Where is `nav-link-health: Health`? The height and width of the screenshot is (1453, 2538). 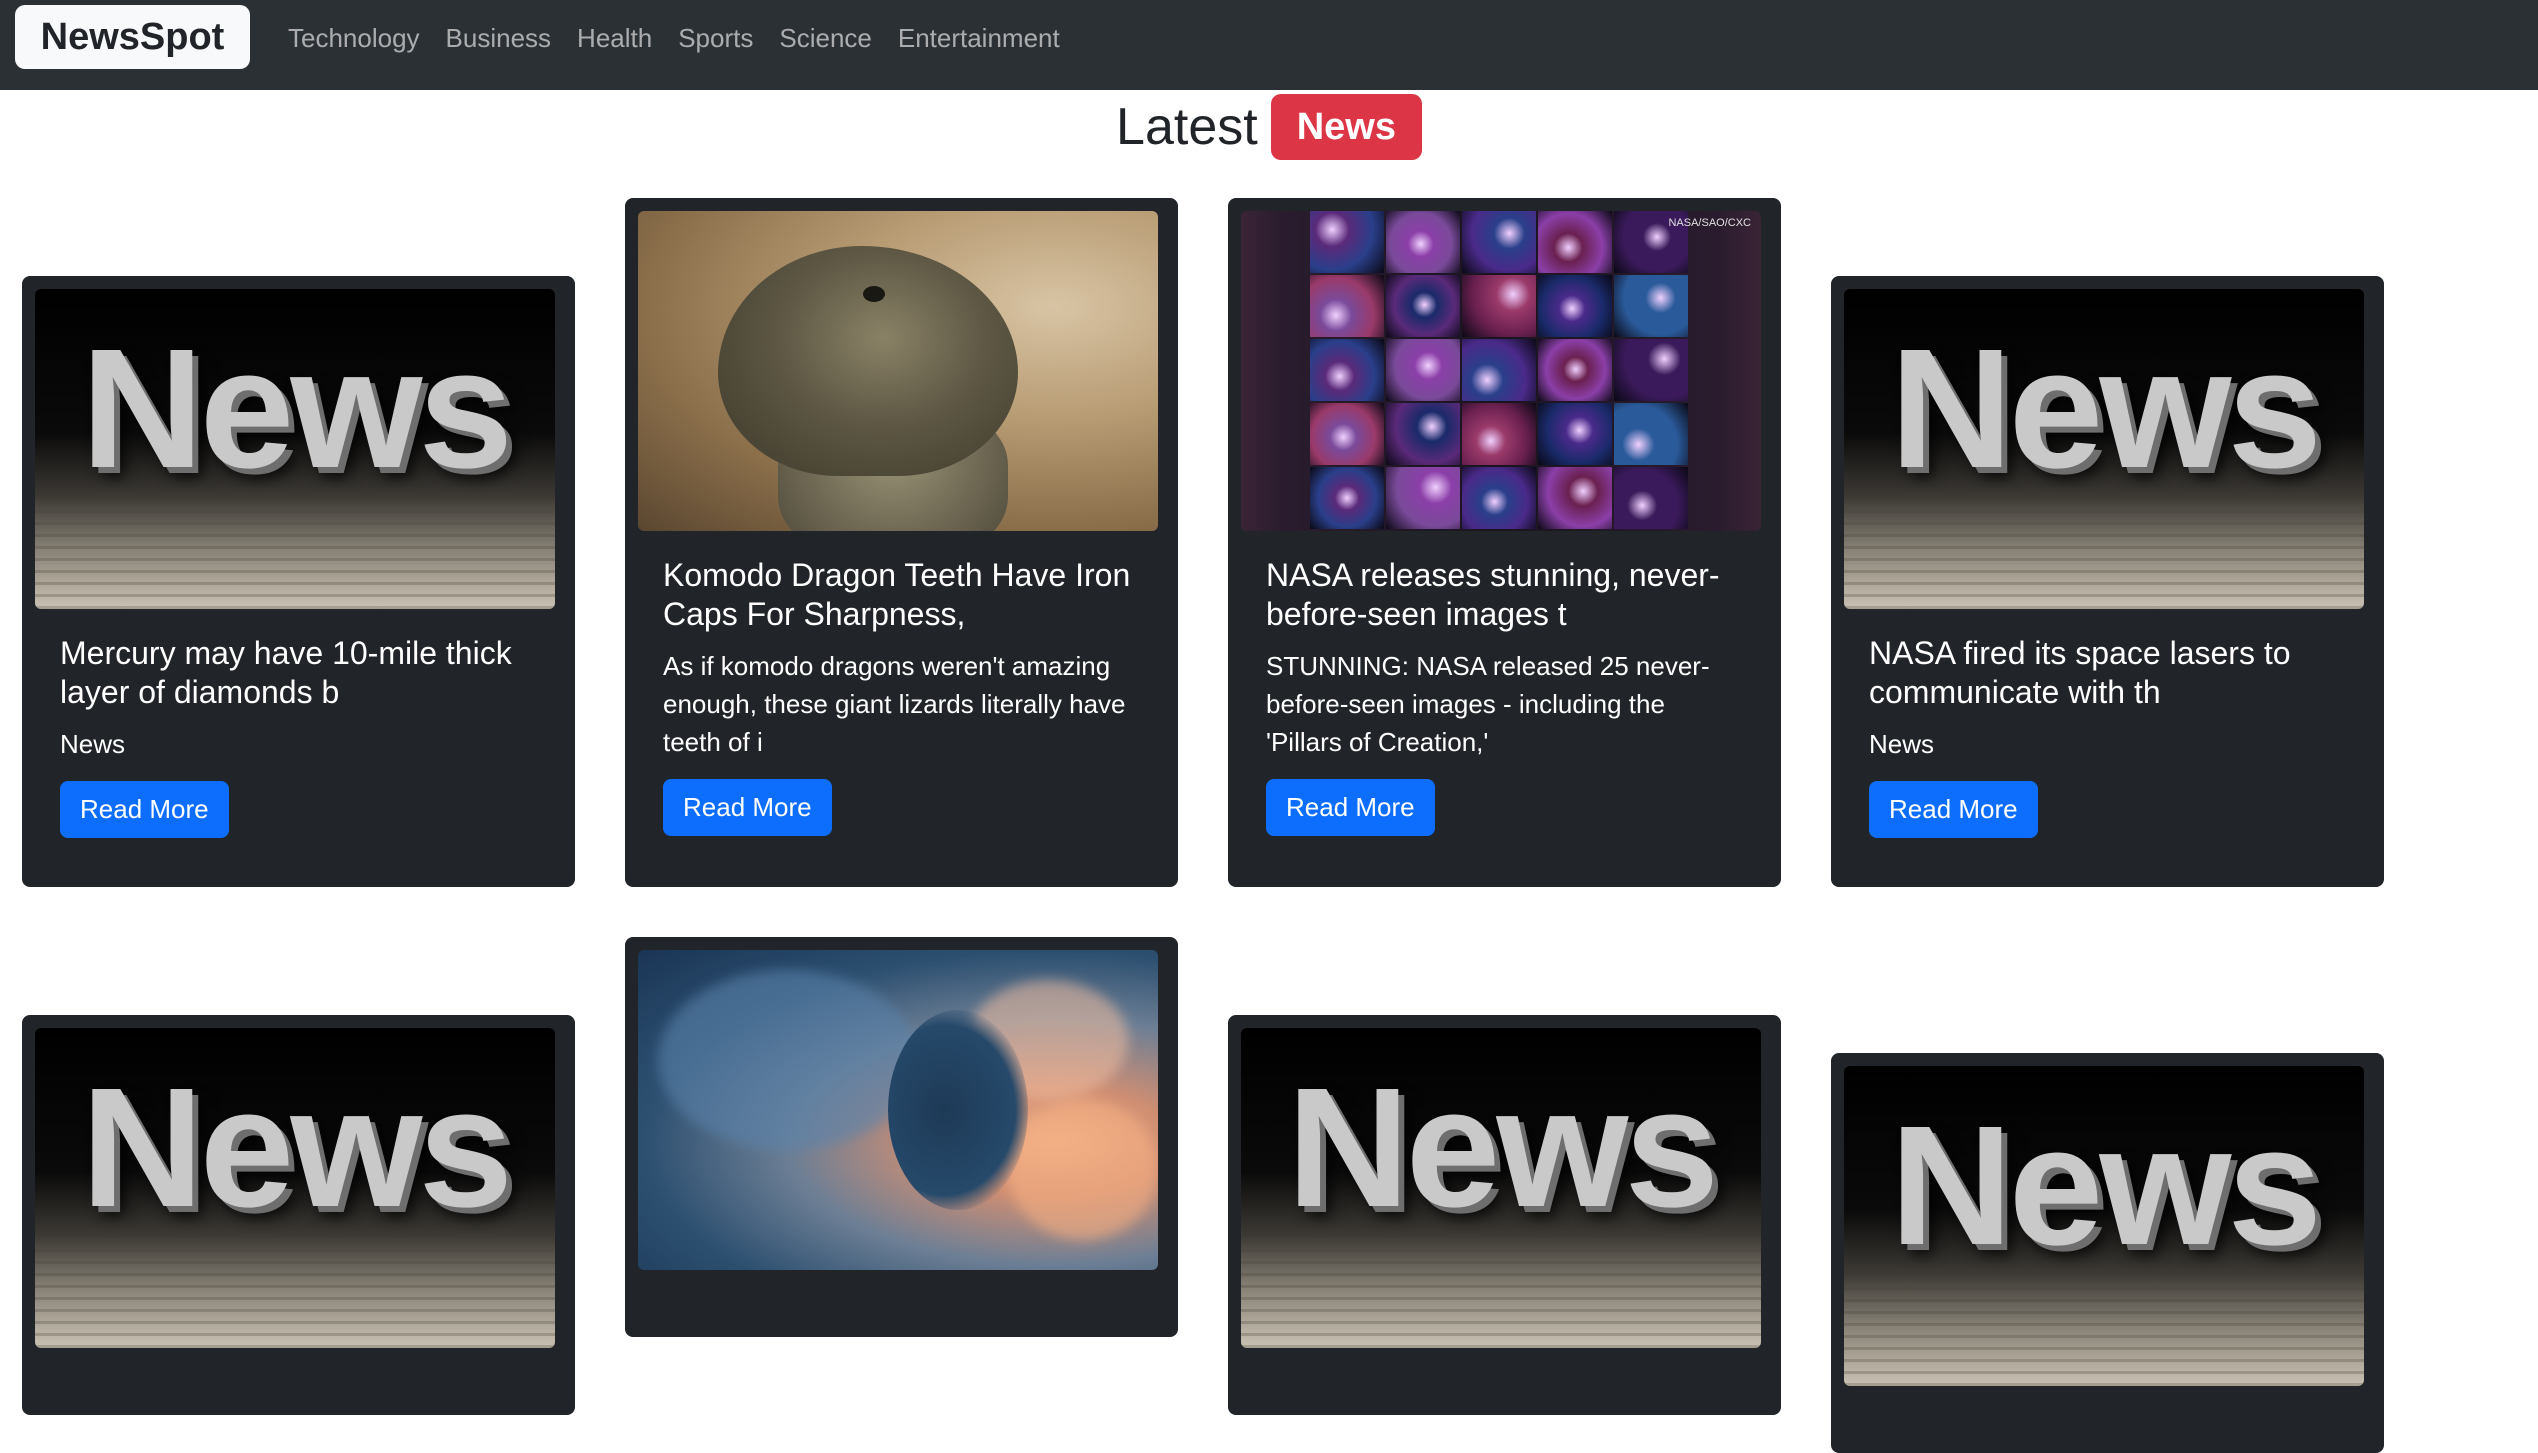 nav-link-health: Health is located at coordinates (614, 38).